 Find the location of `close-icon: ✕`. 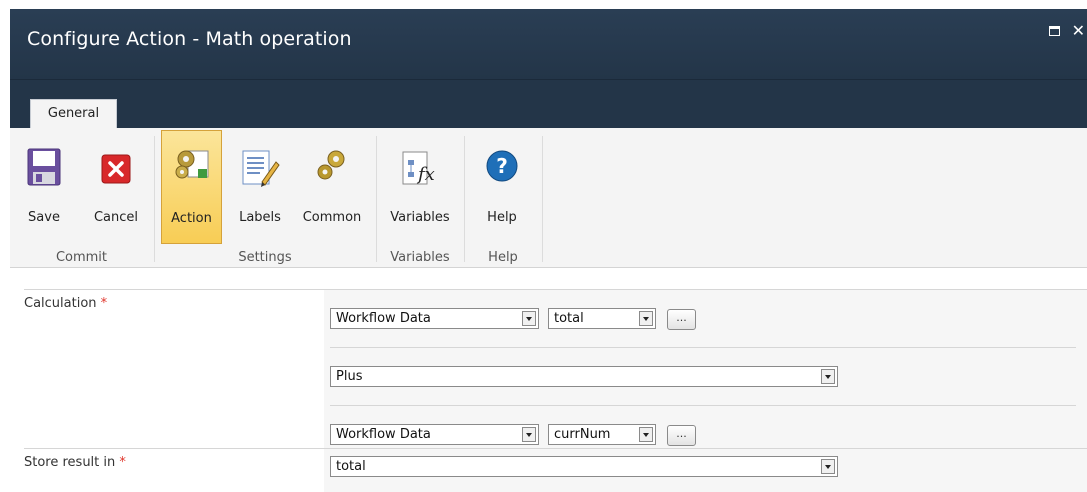

close-icon: ✕ is located at coordinates (1078, 30).